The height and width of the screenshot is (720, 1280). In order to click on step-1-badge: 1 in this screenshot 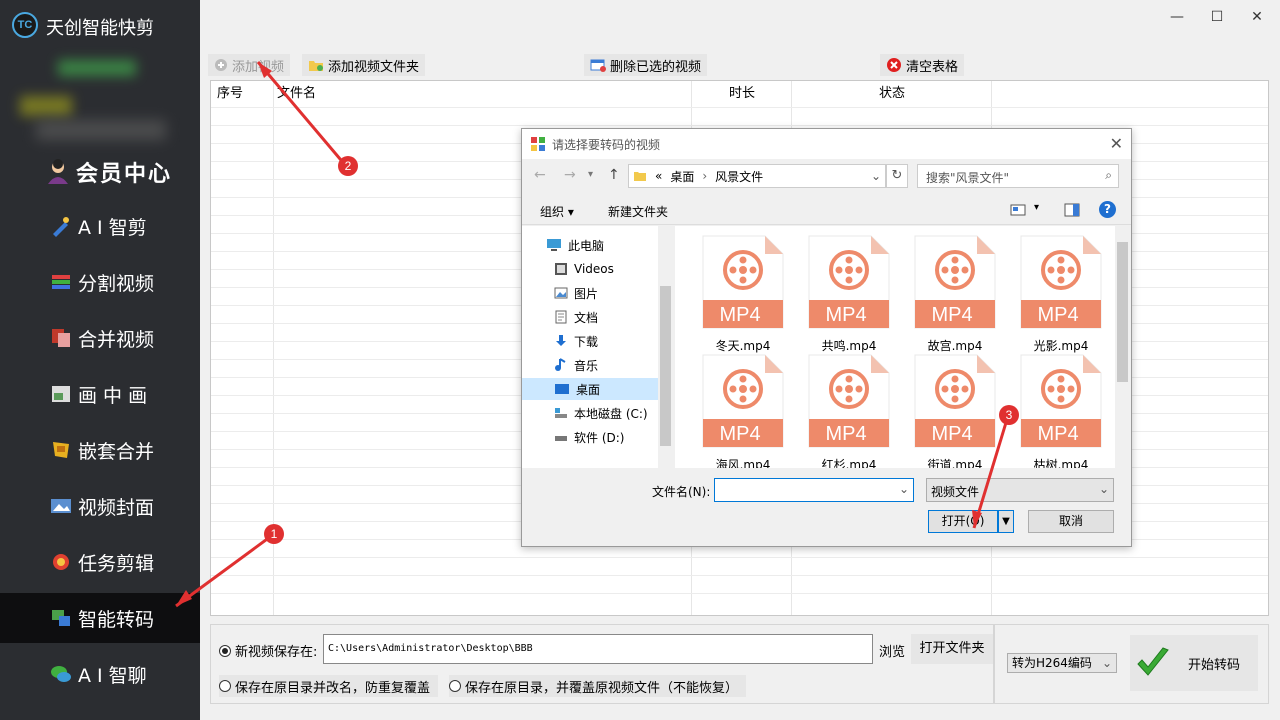, I will do `click(274, 534)`.